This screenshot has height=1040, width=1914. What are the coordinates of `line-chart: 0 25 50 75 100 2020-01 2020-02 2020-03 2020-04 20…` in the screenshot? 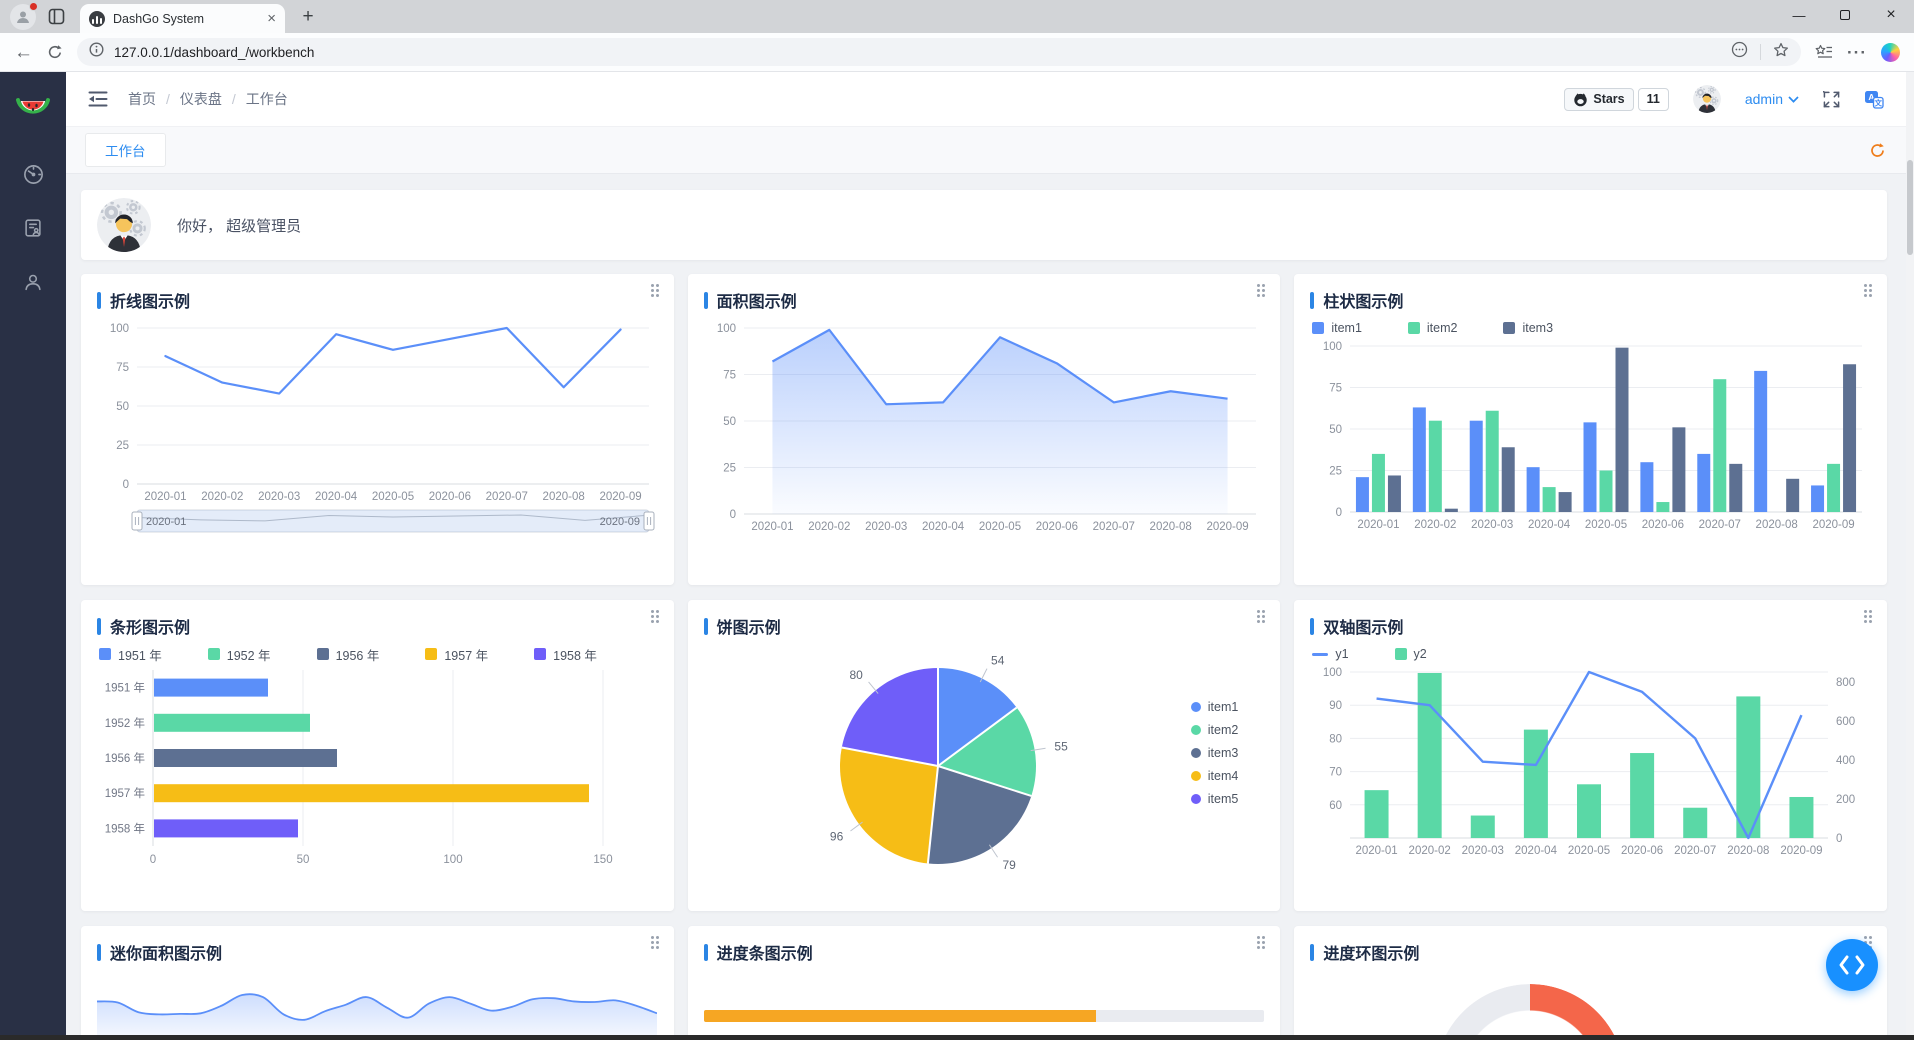 It's located at (377, 433).